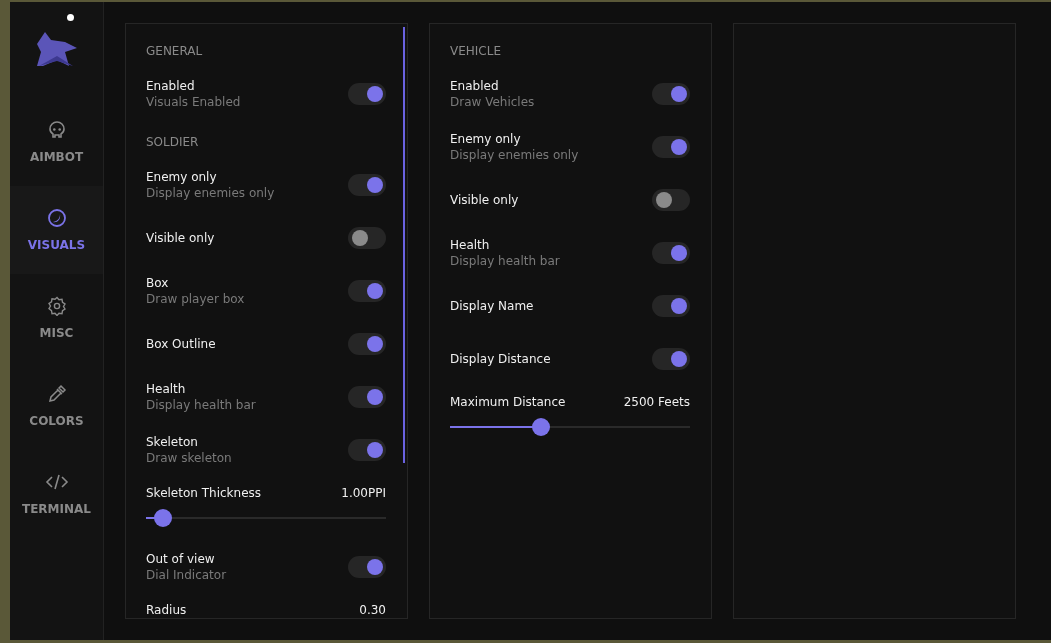  What do you see at coordinates (476, 51) in the screenshot?
I see `section-heading: VEHICLE` at bounding box center [476, 51].